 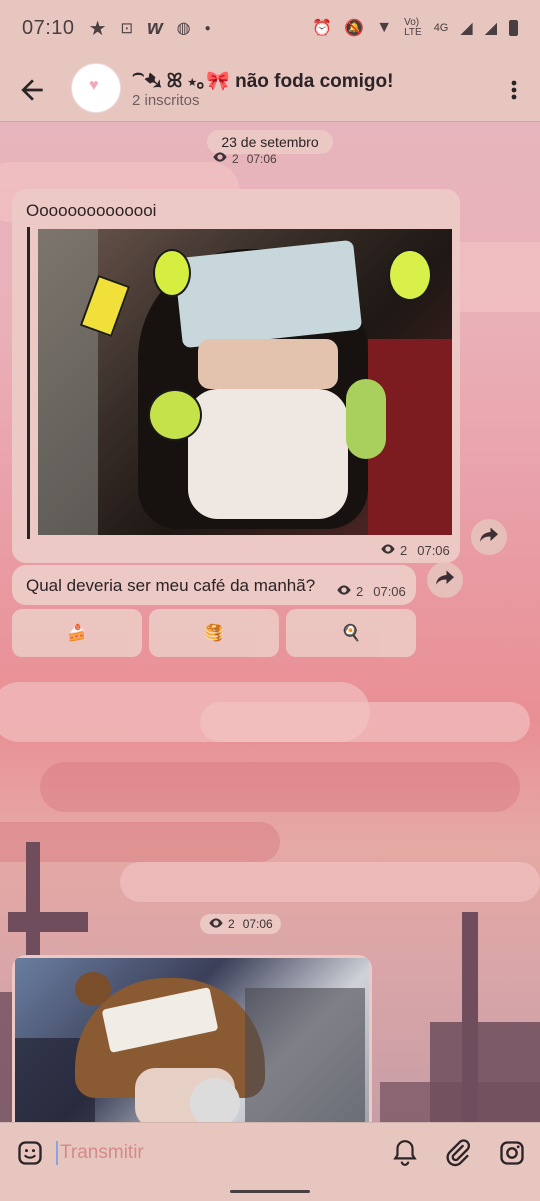 I want to click on signal-icon-2: ◢, so click(x=490, y=28).